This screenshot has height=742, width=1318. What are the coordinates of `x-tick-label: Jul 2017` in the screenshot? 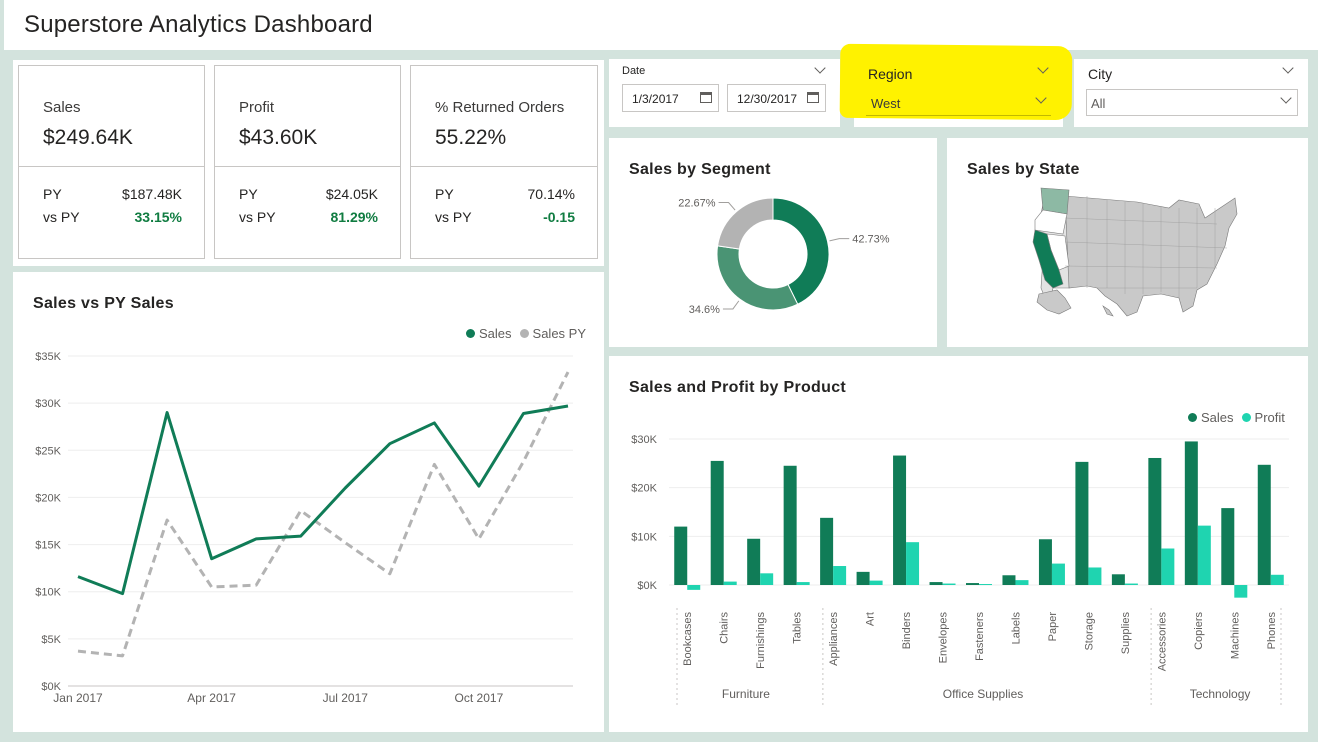 It's located at (346, 698).